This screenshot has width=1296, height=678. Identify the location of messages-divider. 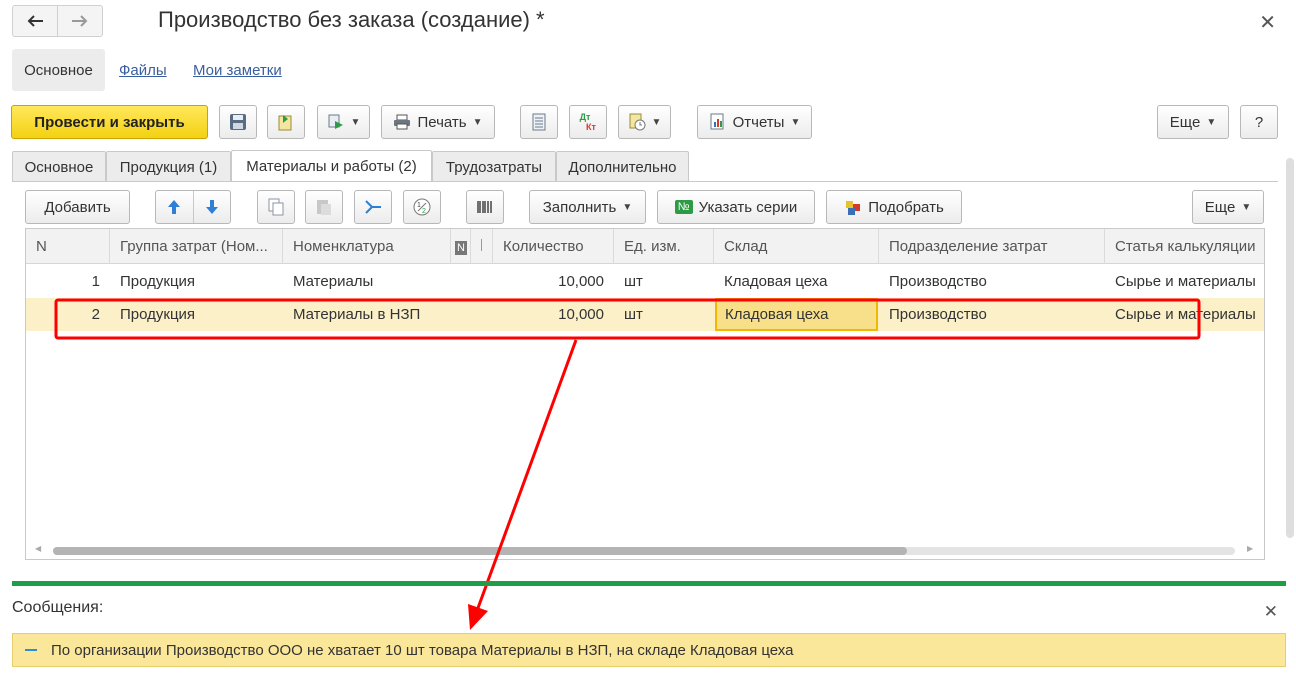
(649, 583).